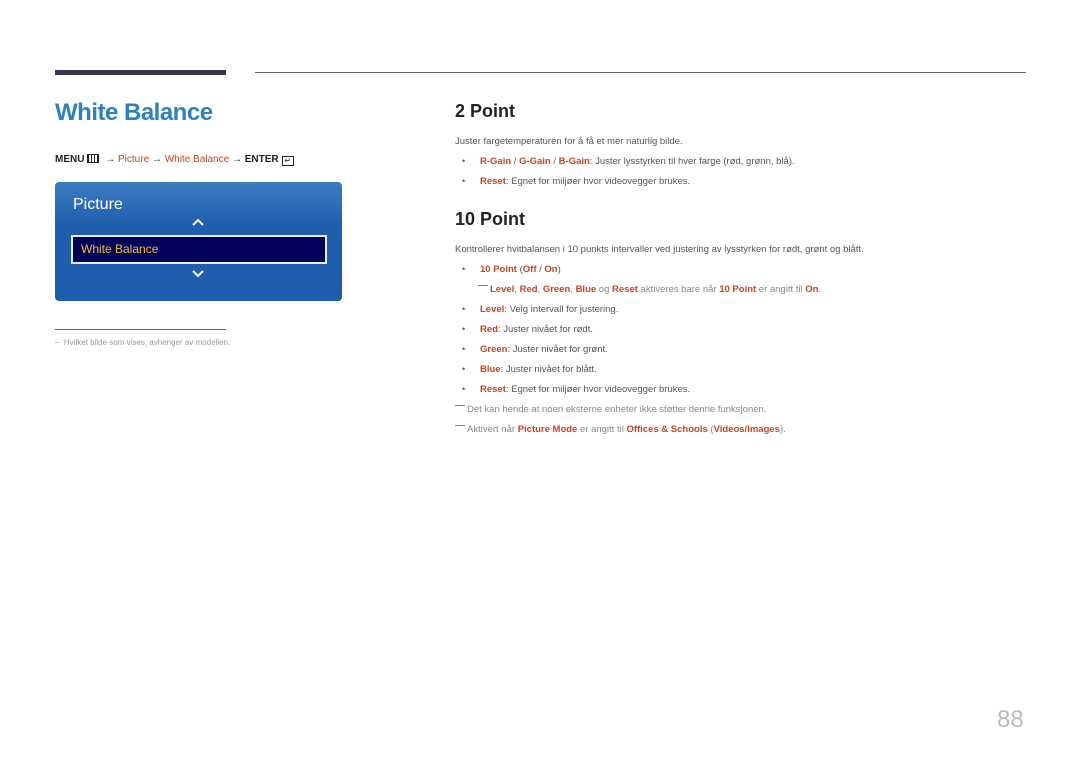  What do you see at coordinates (678, 289) in the screenshot?
I see `text: aktiveres bare når` at bounding box center [678, 289].